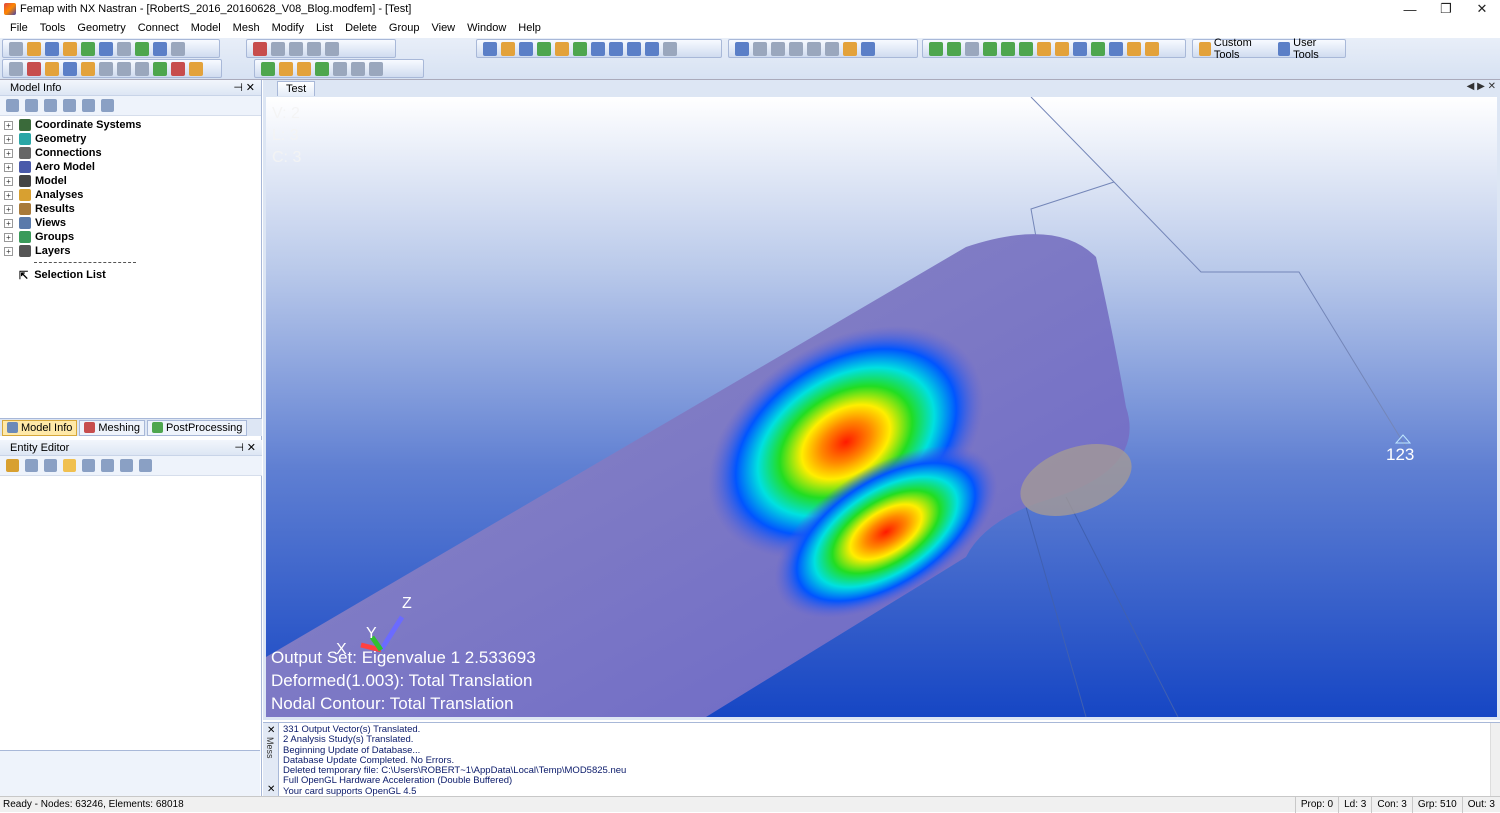  Describe the element at coordinates (1044, 48) in the screenshot. I see `text-icon` at that location.